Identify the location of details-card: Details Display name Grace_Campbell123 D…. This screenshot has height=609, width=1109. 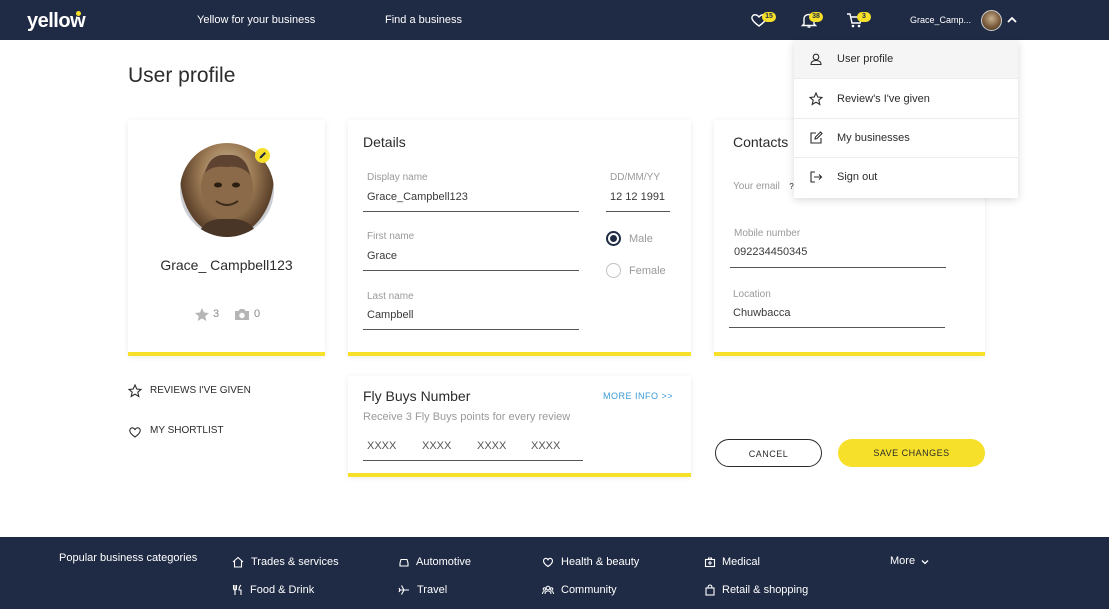
(519, 238).